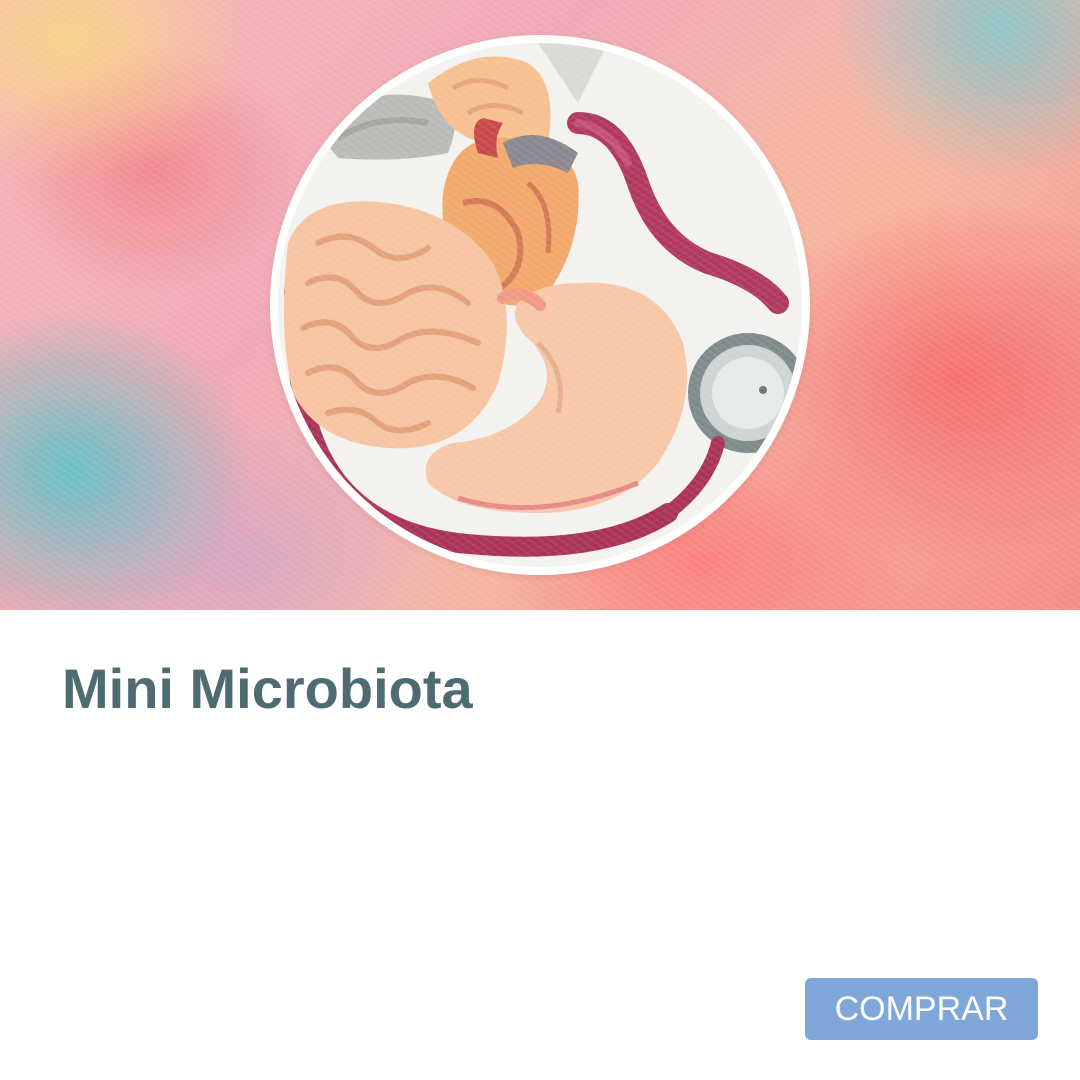  Describe the element at coordinates (267, 688) in the screenshot. I see `product-title: Mini Microbiota` at that location.